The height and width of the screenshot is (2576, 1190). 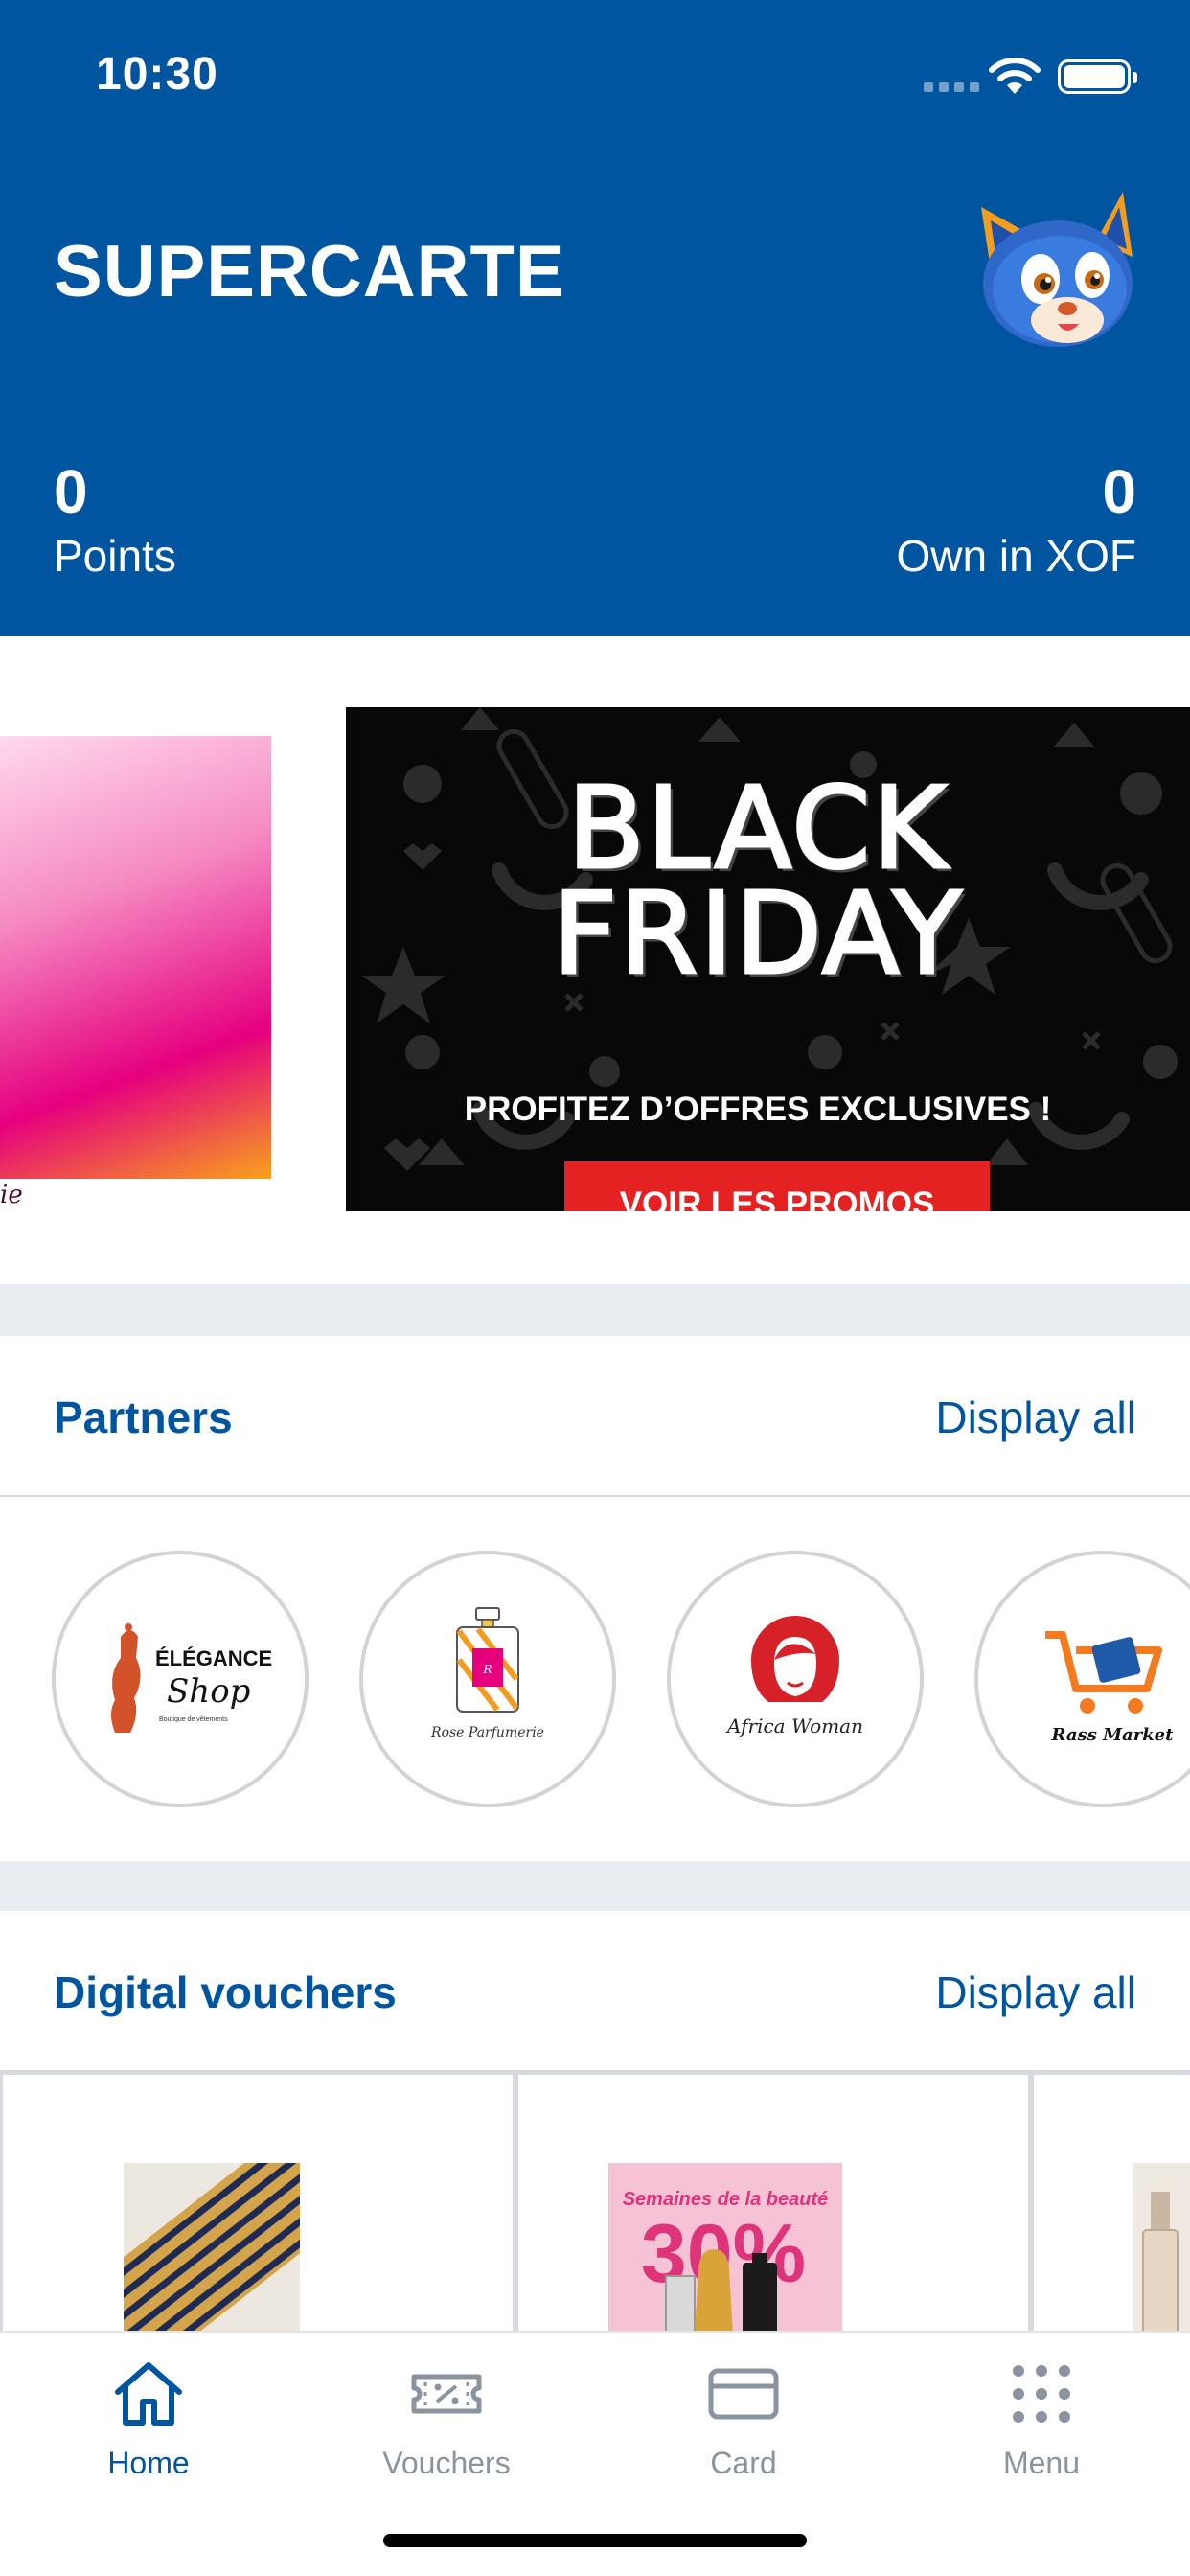 What do you see at coordinates (212, 2247) in the screenshot?
I see `voucher-image-tie` at bounding box center [212, 2247].